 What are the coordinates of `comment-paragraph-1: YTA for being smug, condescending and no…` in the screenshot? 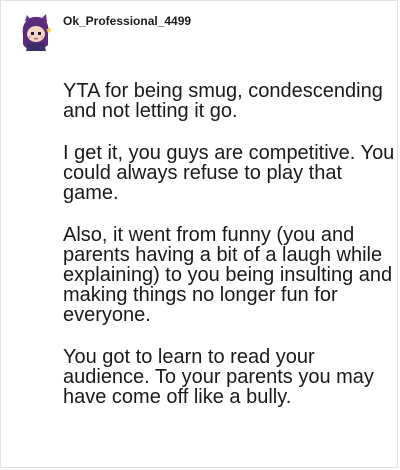 It's located at (223, 101).